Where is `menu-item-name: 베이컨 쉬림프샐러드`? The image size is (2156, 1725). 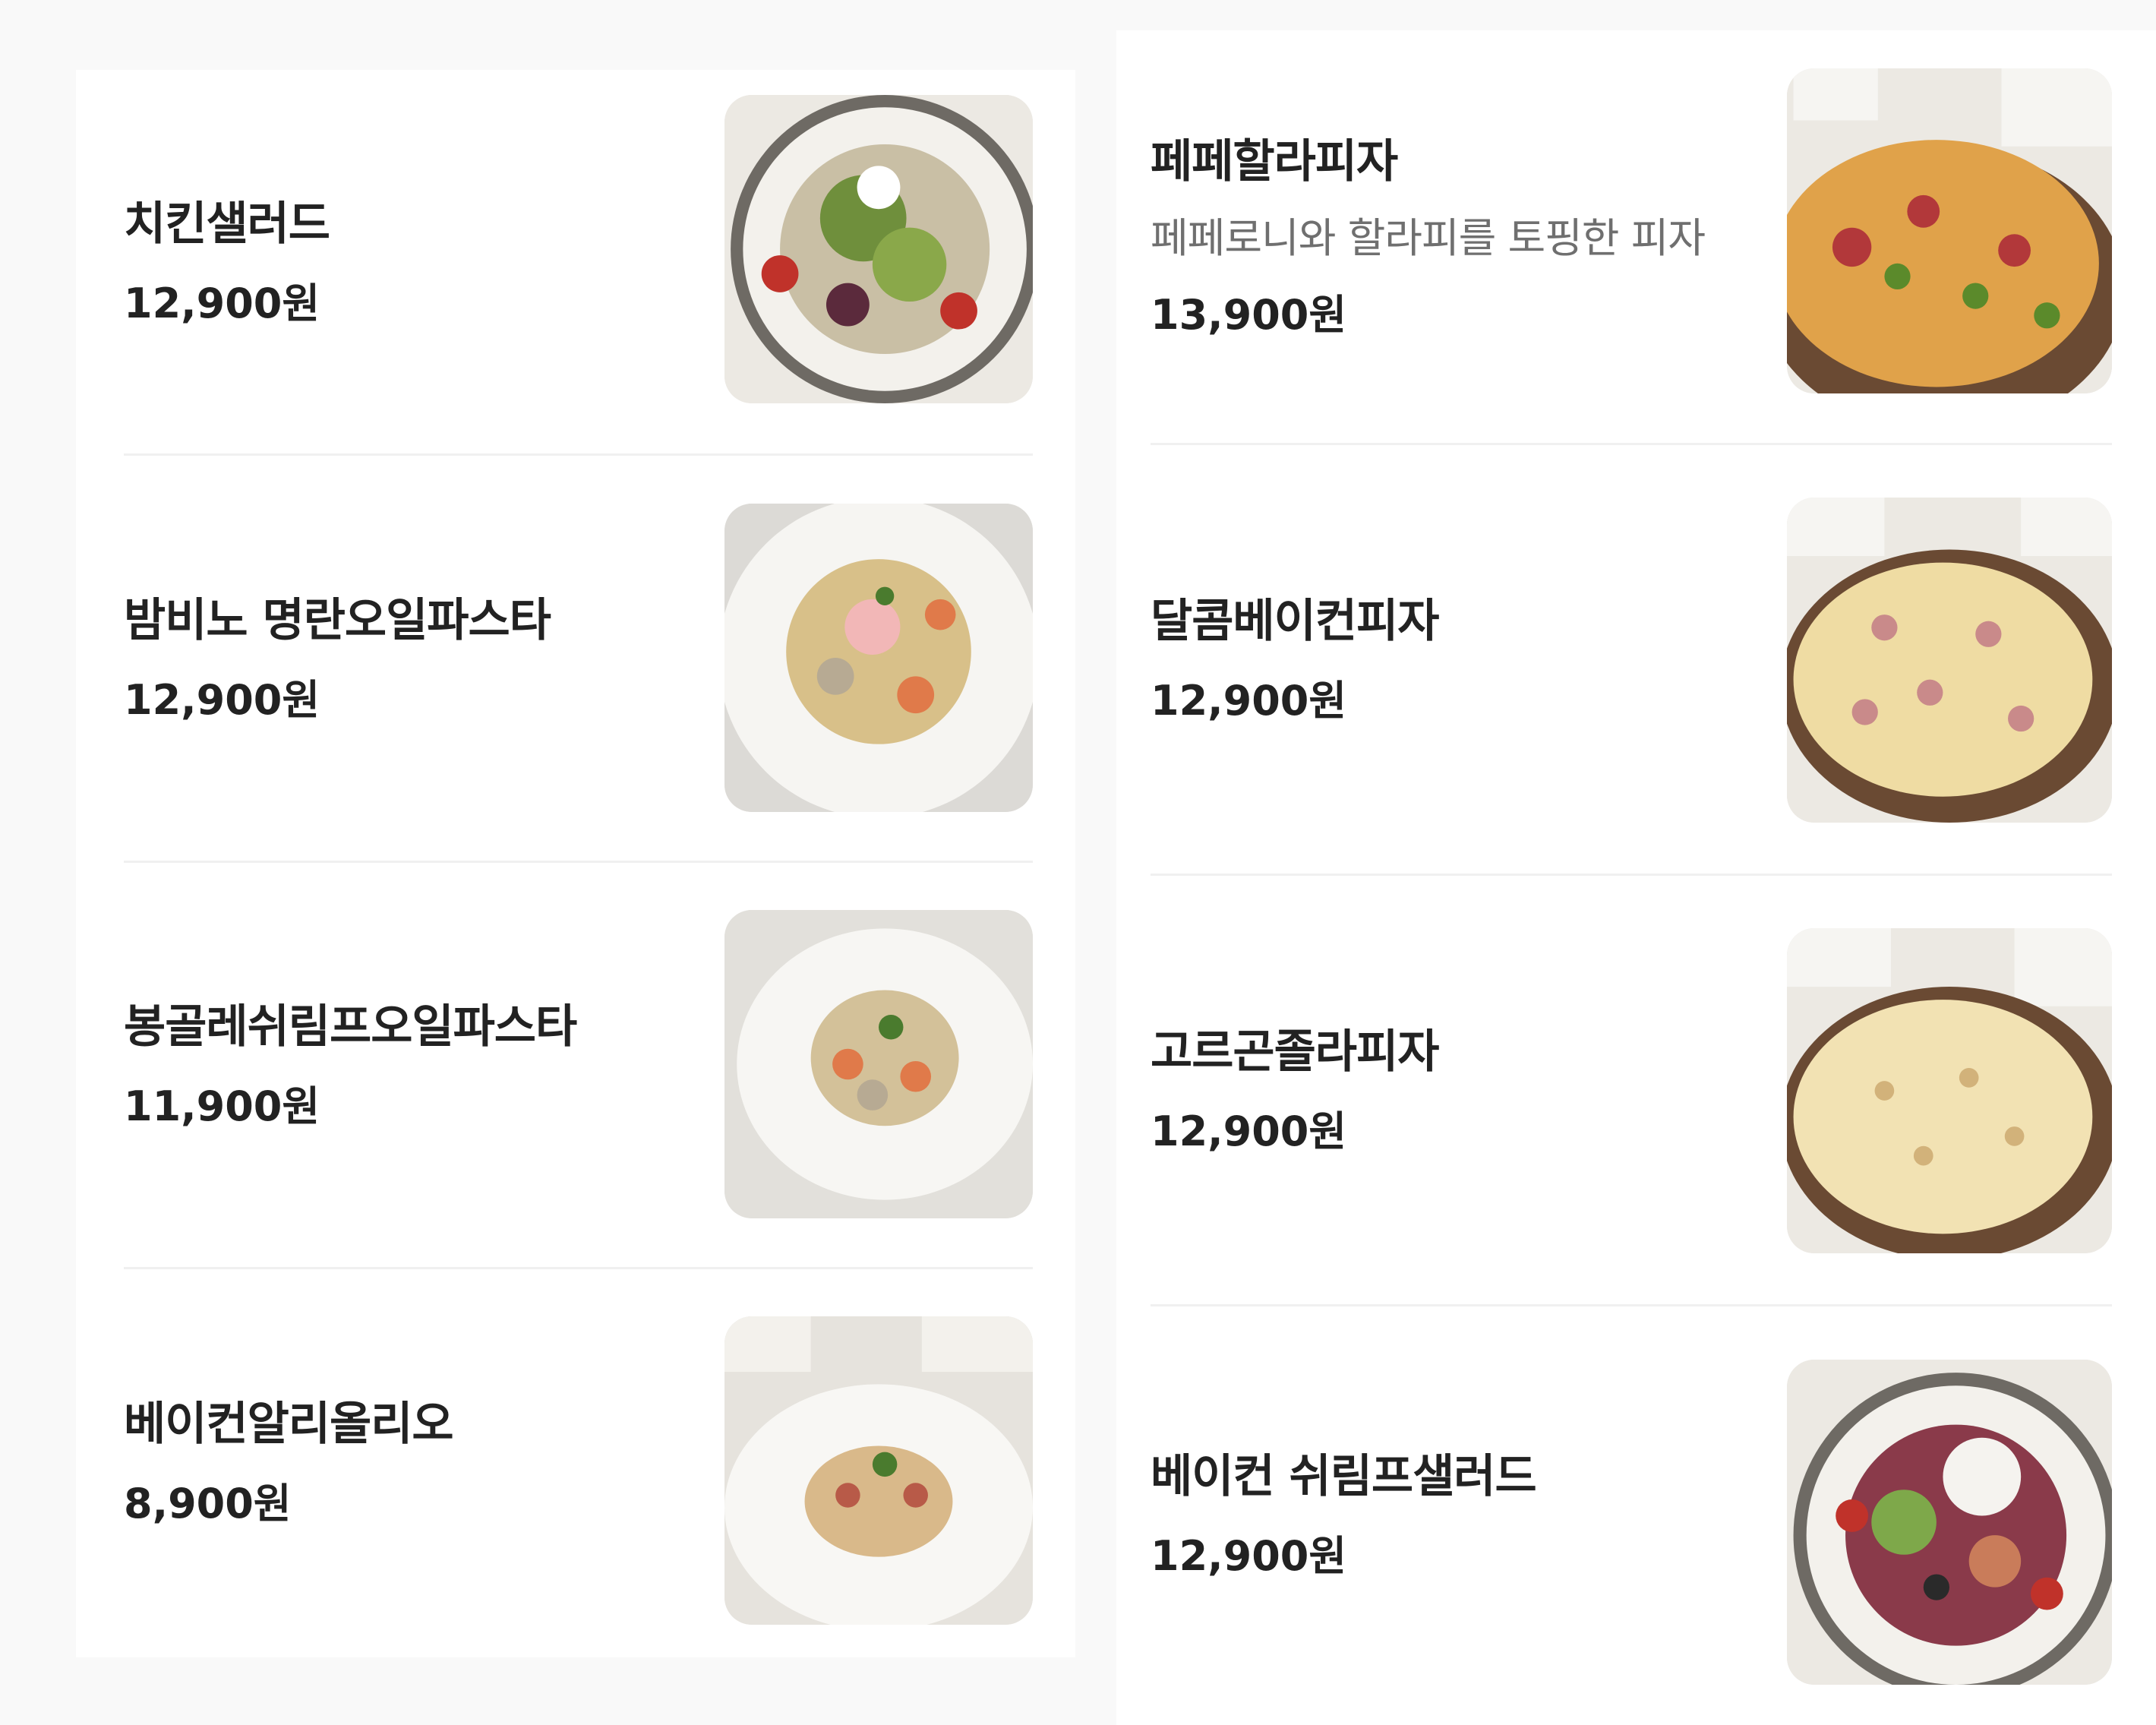
menu-item-name: 베이컨 쉬림프샐러드 is located at coordinates (1344, 1476).